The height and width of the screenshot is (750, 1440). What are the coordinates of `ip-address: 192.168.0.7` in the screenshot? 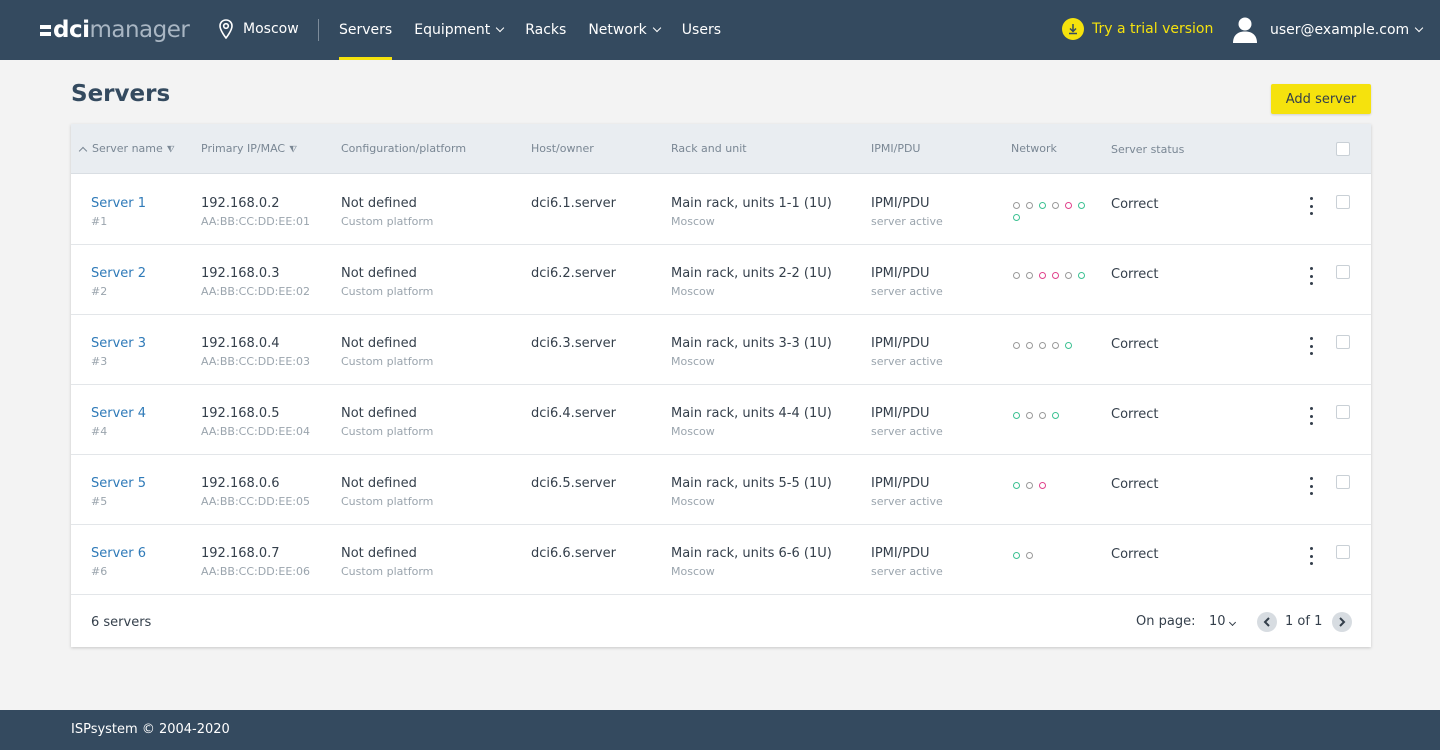 It's located at (240, 553).